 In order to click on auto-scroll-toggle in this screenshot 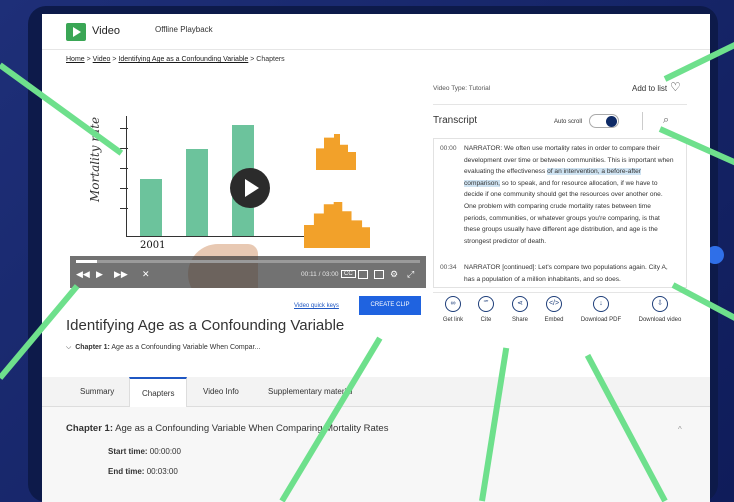, I will do `click(604, 121)`.